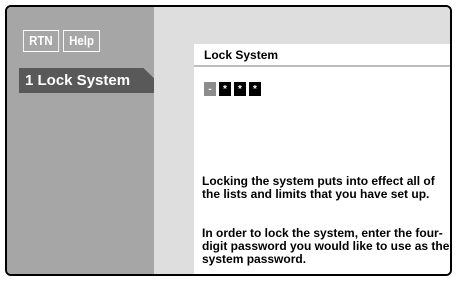  Describe the element at coordinates (210, 89) in the screenshot. I see `password-digit-1: -` at that location.